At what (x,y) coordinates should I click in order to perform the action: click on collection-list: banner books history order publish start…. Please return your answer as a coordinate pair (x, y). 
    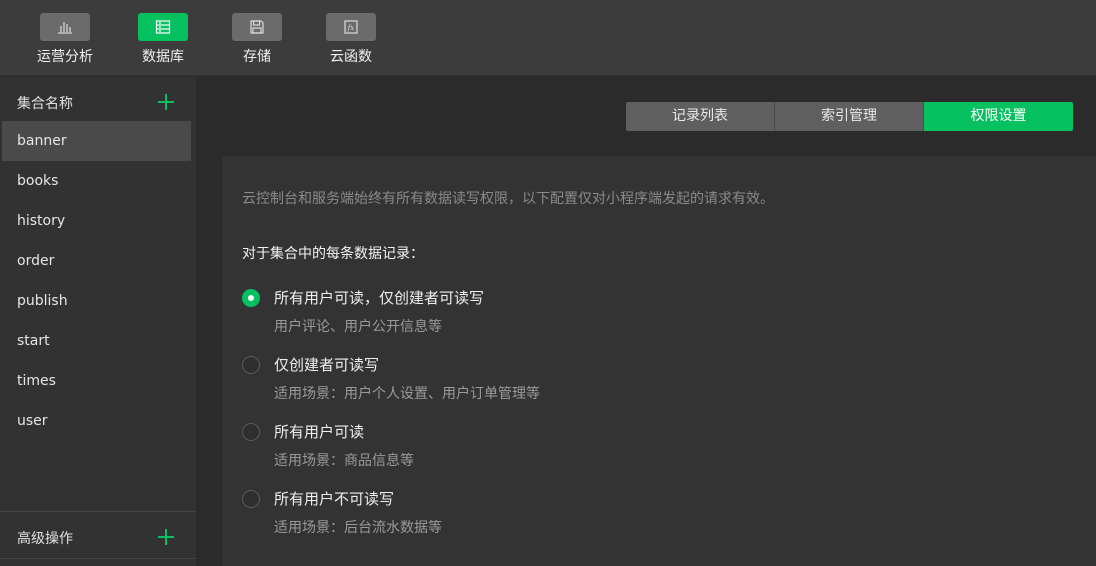
    Looking at the image, I should click on (96, 281).